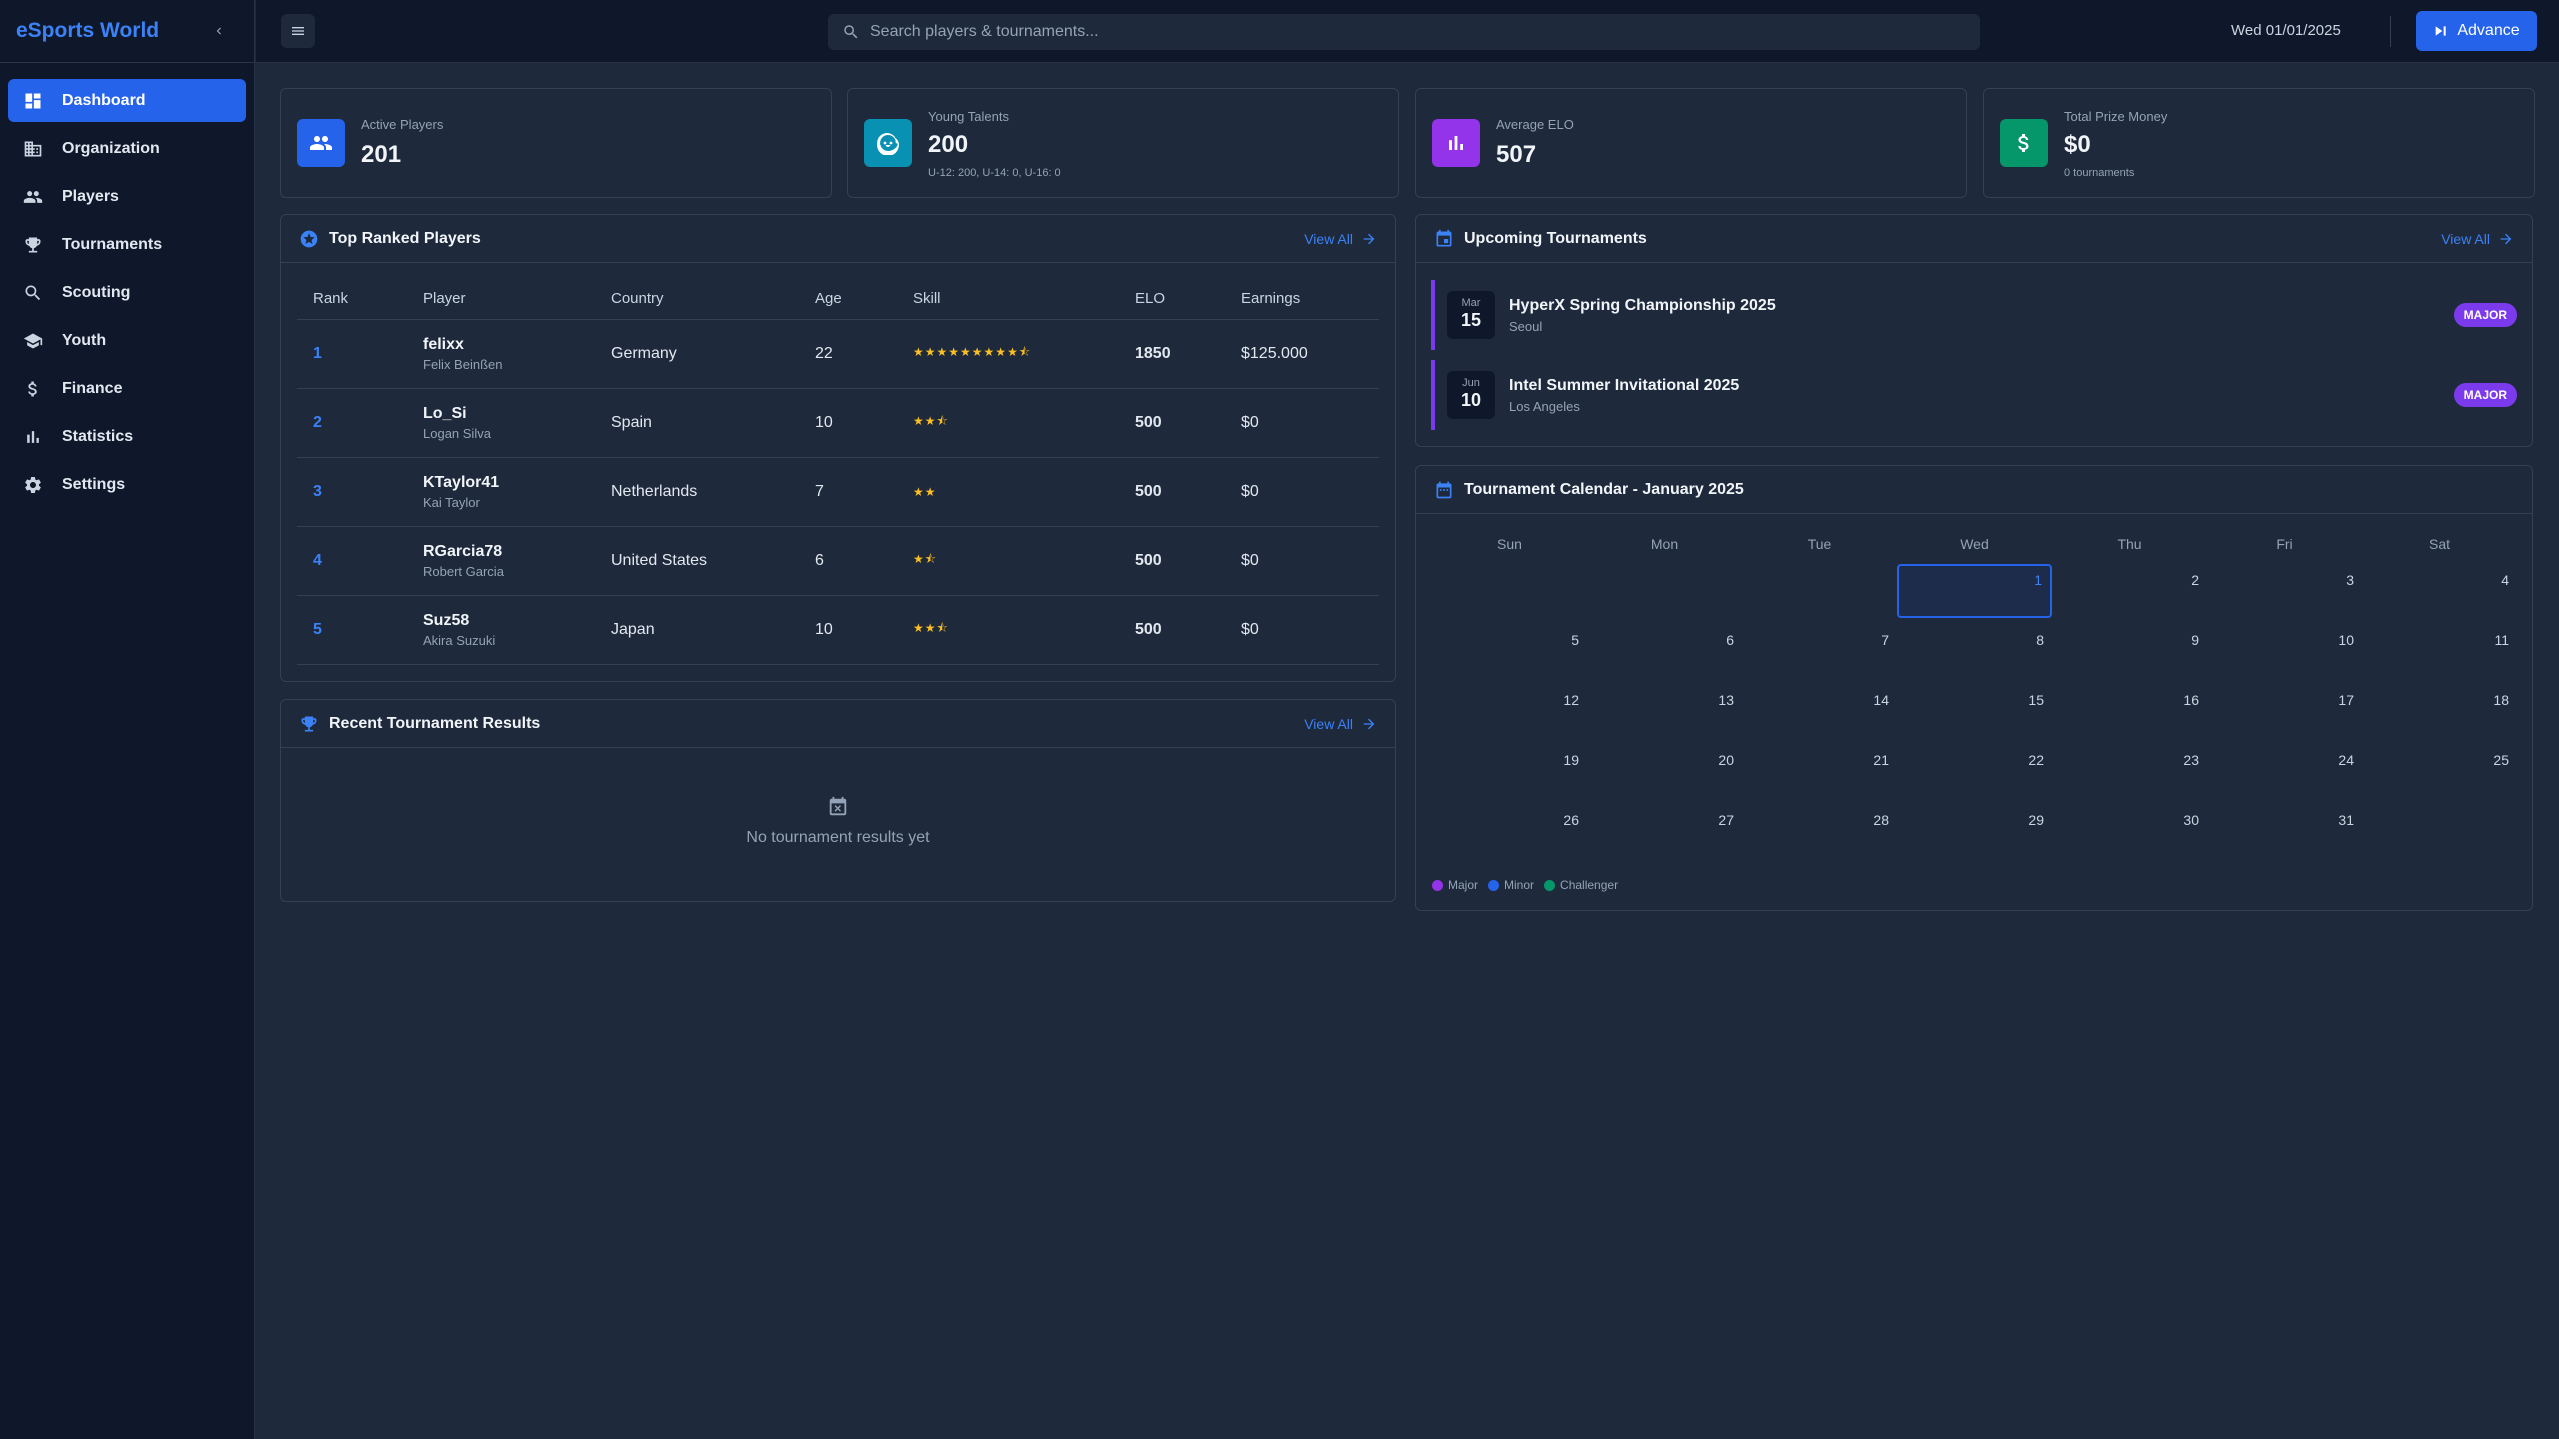 Image resolution: width=2559 pixels, height=1439 pixels. Describe the element at coordinates (127, 100) in the screenshot. I see `sidebar-item-dashboard: Dashboard` at that location.